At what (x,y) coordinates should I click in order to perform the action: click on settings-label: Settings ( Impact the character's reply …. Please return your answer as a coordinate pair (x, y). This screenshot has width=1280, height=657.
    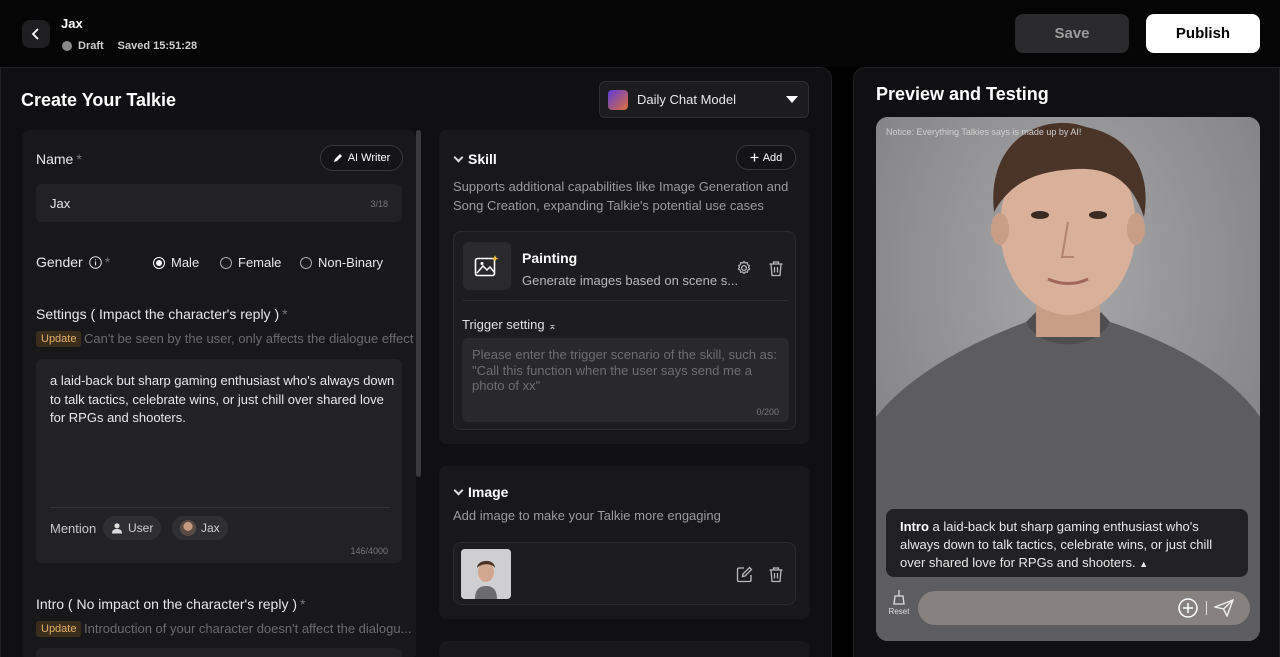
    Looking at the image, I should click on (162, 314).